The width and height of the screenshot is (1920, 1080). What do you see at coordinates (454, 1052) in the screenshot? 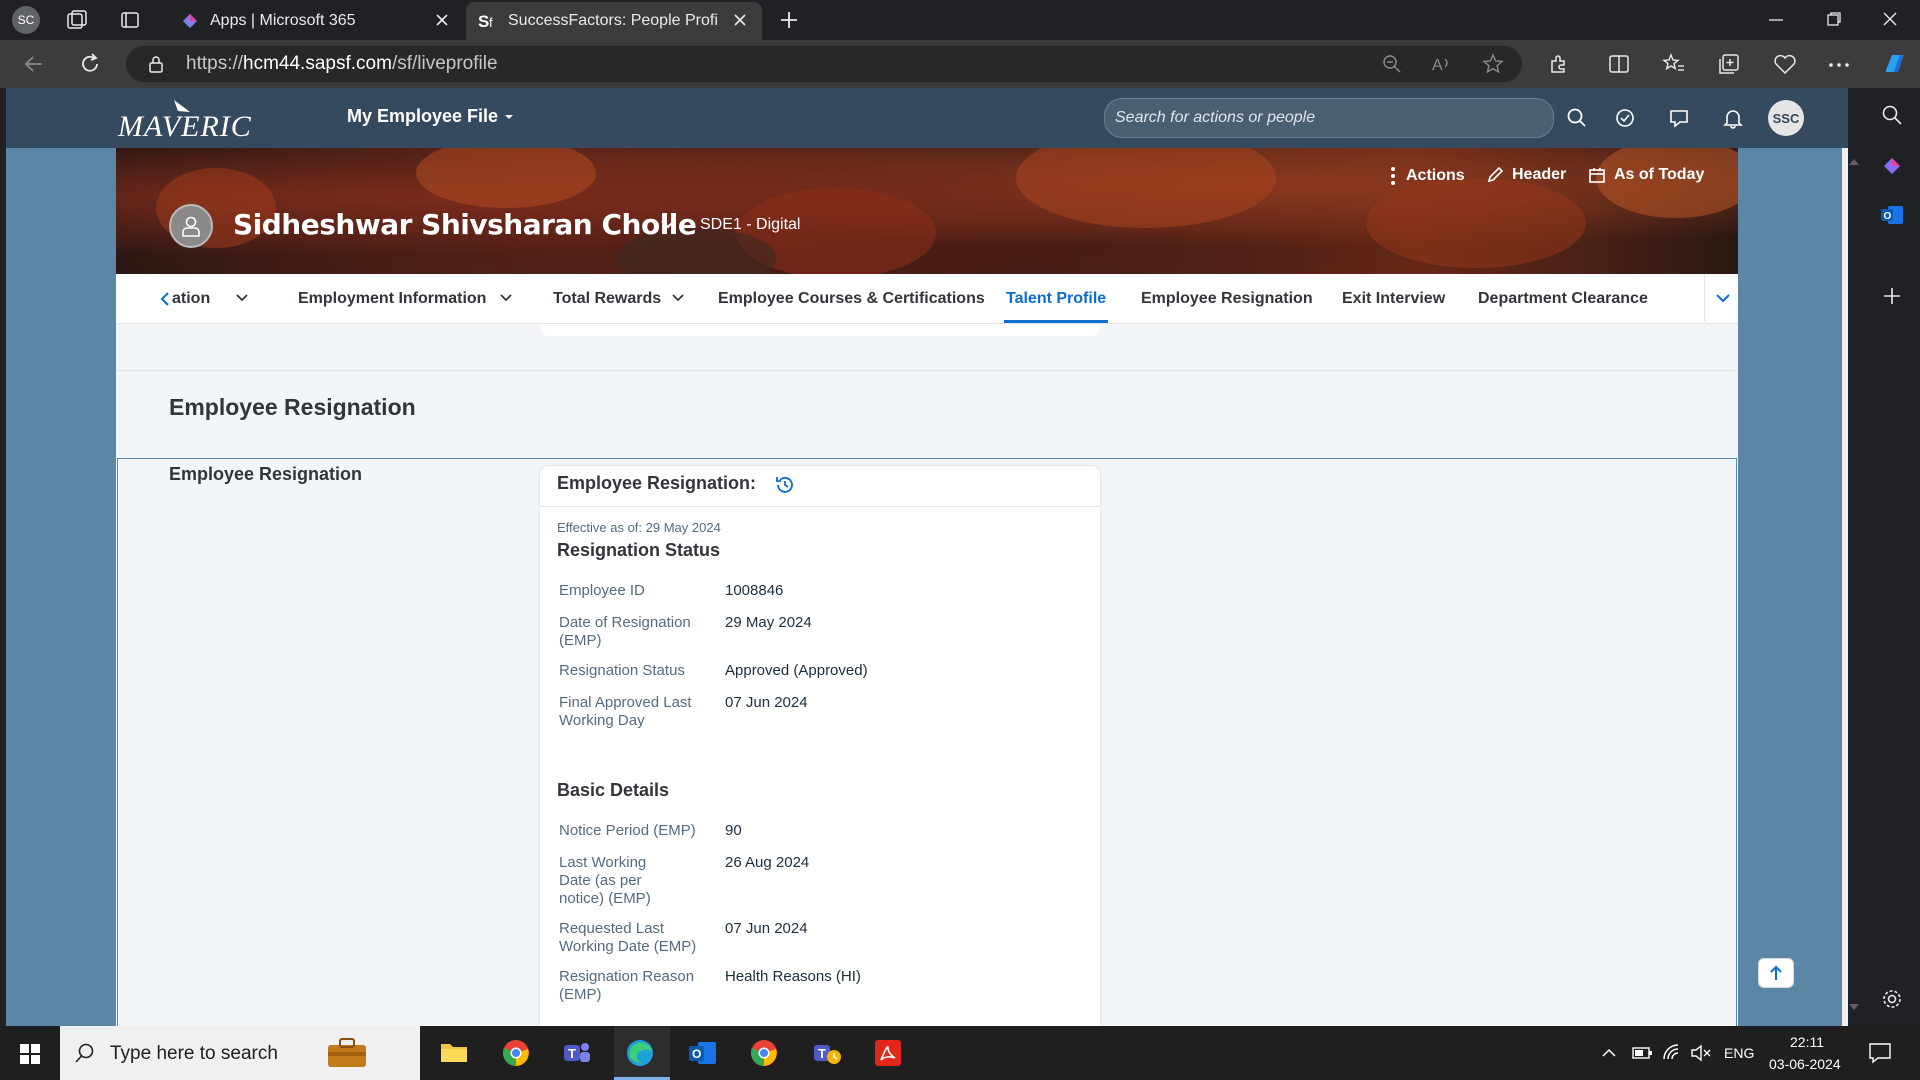
I see `task-file-explorer-icon` at bounding box center [454, 1052].